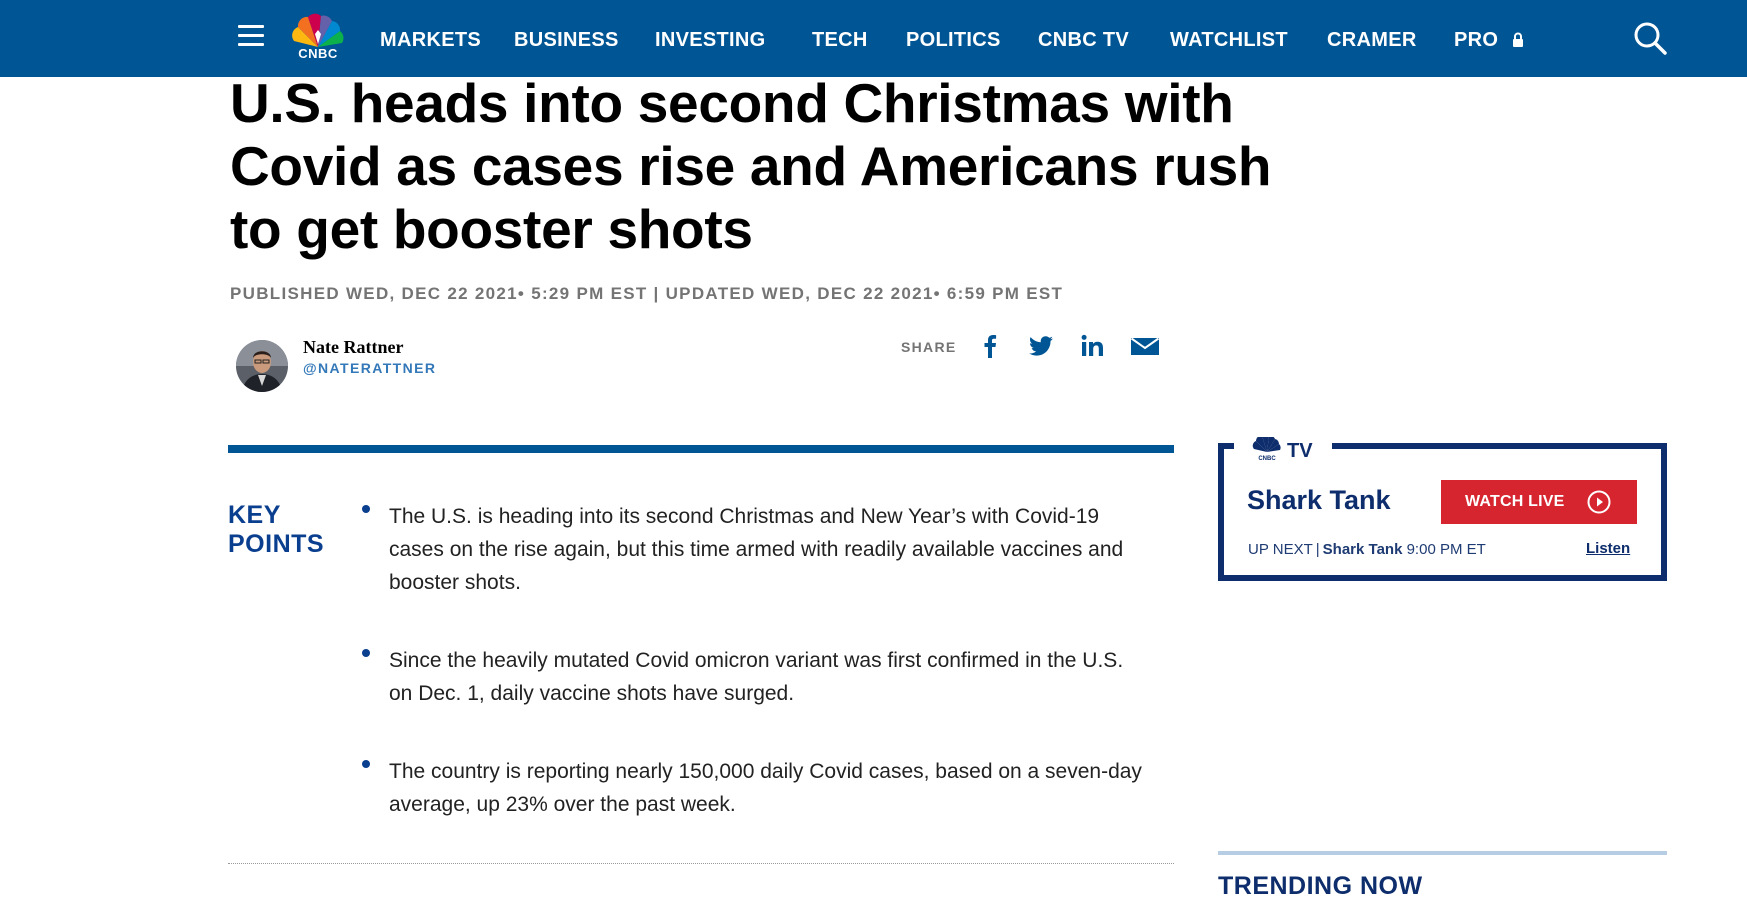 The image size is (1747, 897). Describe the element at coordinates (276, 544) in the screenshot. I see `key-points-heading-line2: POINTS` at that location.